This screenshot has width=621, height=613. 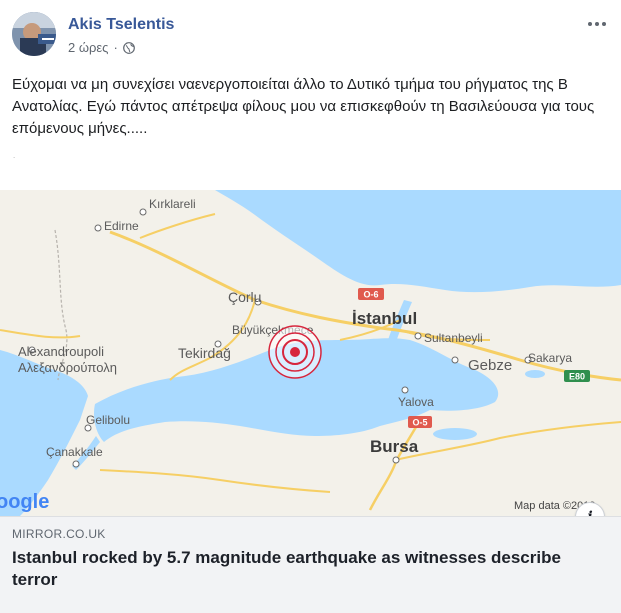 What do you see at coordinates (244, 297) in the screenshot?
I see `map-label-corlu: Çorlu` at bounding box center [244, 297].